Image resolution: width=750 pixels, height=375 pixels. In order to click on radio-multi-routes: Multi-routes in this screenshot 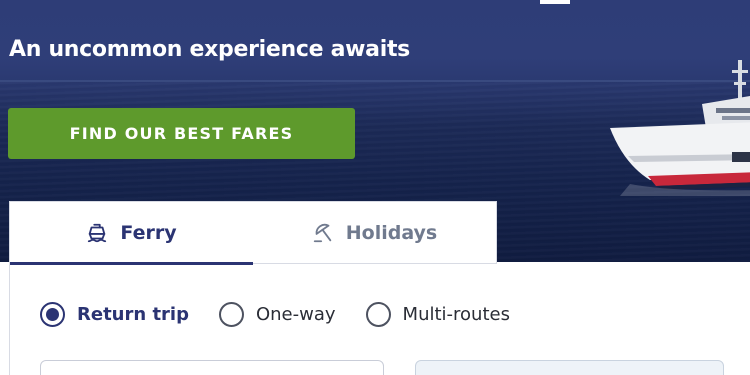, I will do `click(437, 314)`.